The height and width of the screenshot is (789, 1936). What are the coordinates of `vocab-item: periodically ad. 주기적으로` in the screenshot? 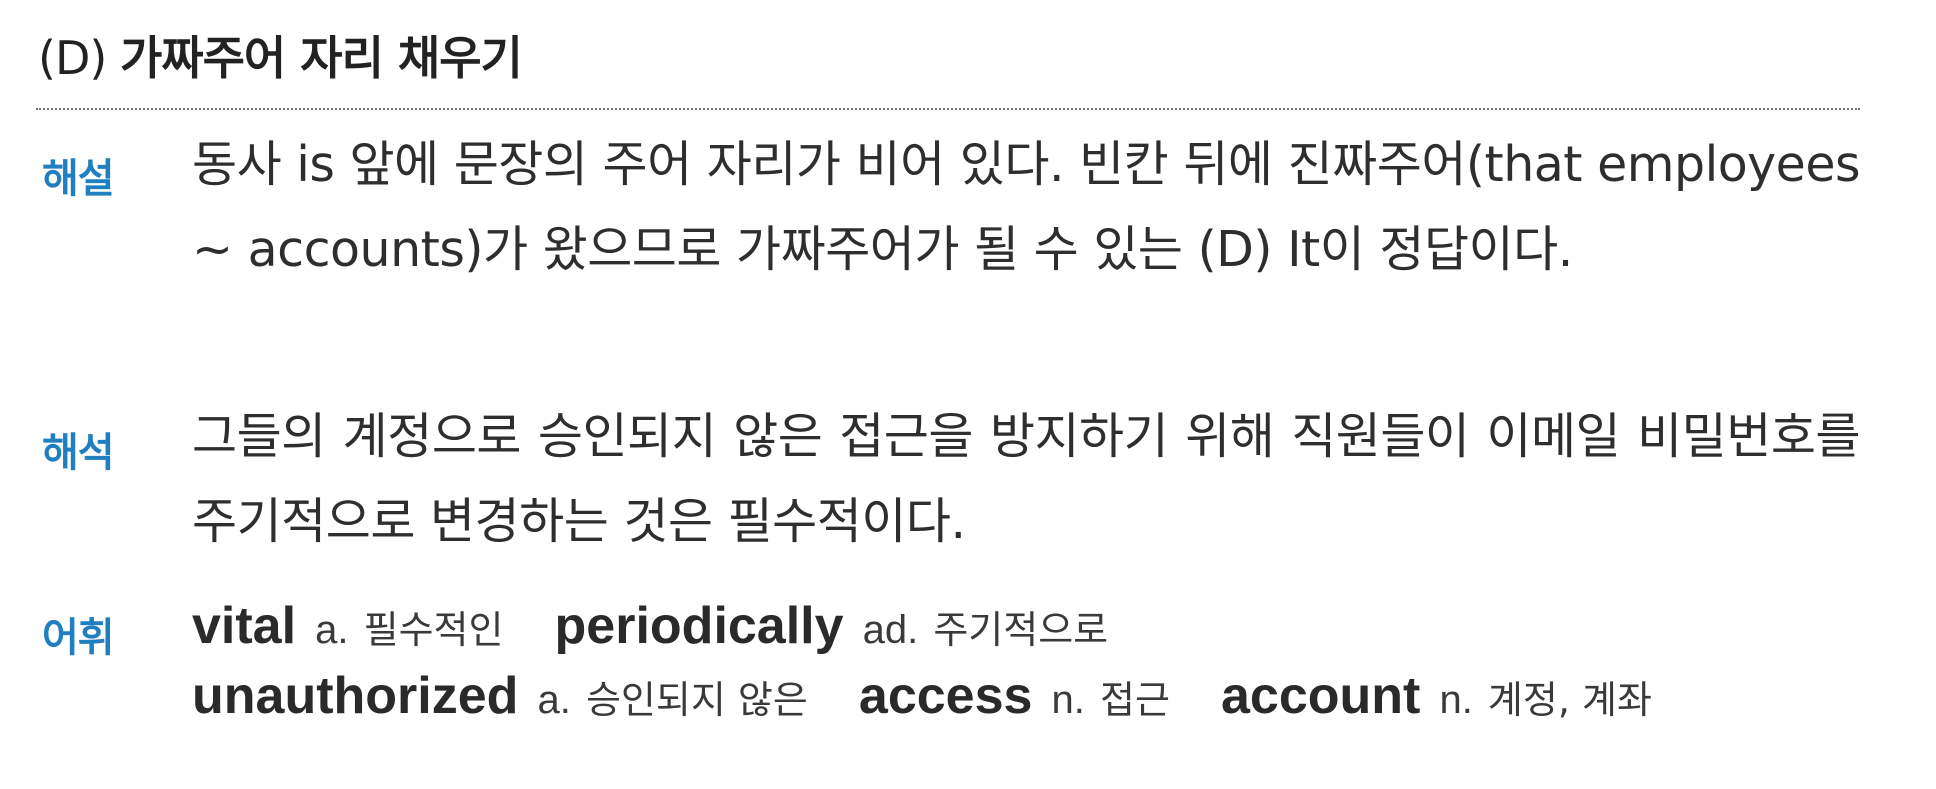 It's located at (832, 626).